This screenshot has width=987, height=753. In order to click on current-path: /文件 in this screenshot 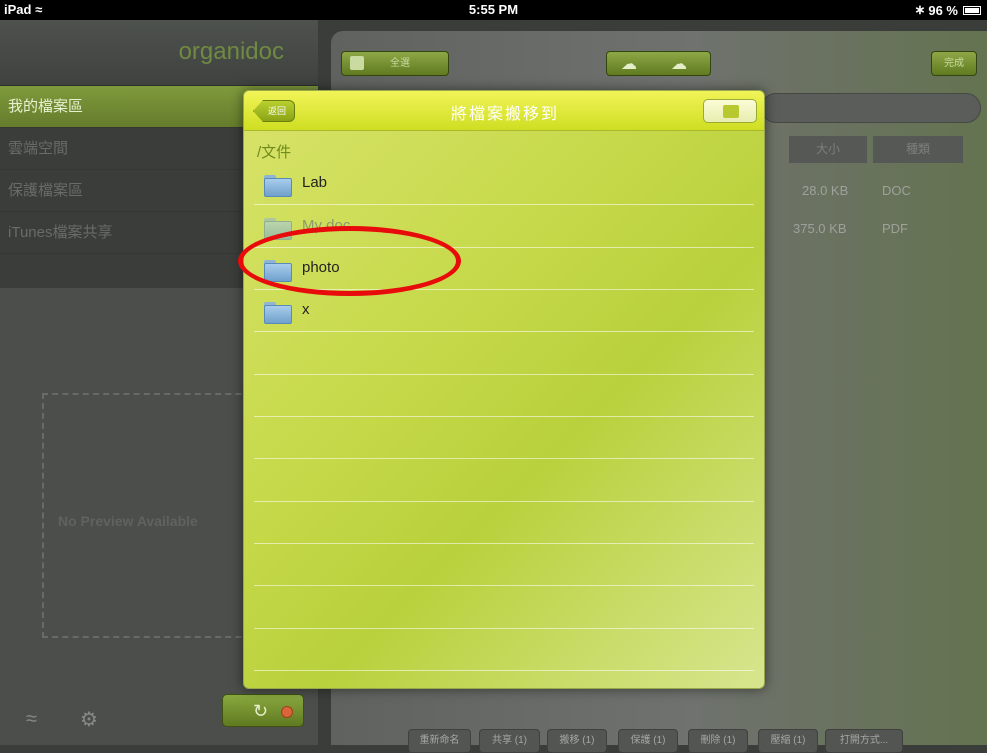, I will do `click(274, 152)`.